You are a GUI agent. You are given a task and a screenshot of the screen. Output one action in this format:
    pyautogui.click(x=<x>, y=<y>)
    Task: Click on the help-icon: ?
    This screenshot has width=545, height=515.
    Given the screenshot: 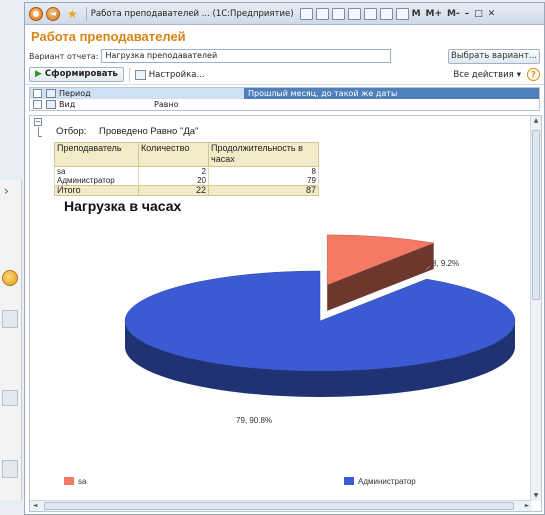 What is the action you would take?
    pyautogui.click(x=533, y=74)
    